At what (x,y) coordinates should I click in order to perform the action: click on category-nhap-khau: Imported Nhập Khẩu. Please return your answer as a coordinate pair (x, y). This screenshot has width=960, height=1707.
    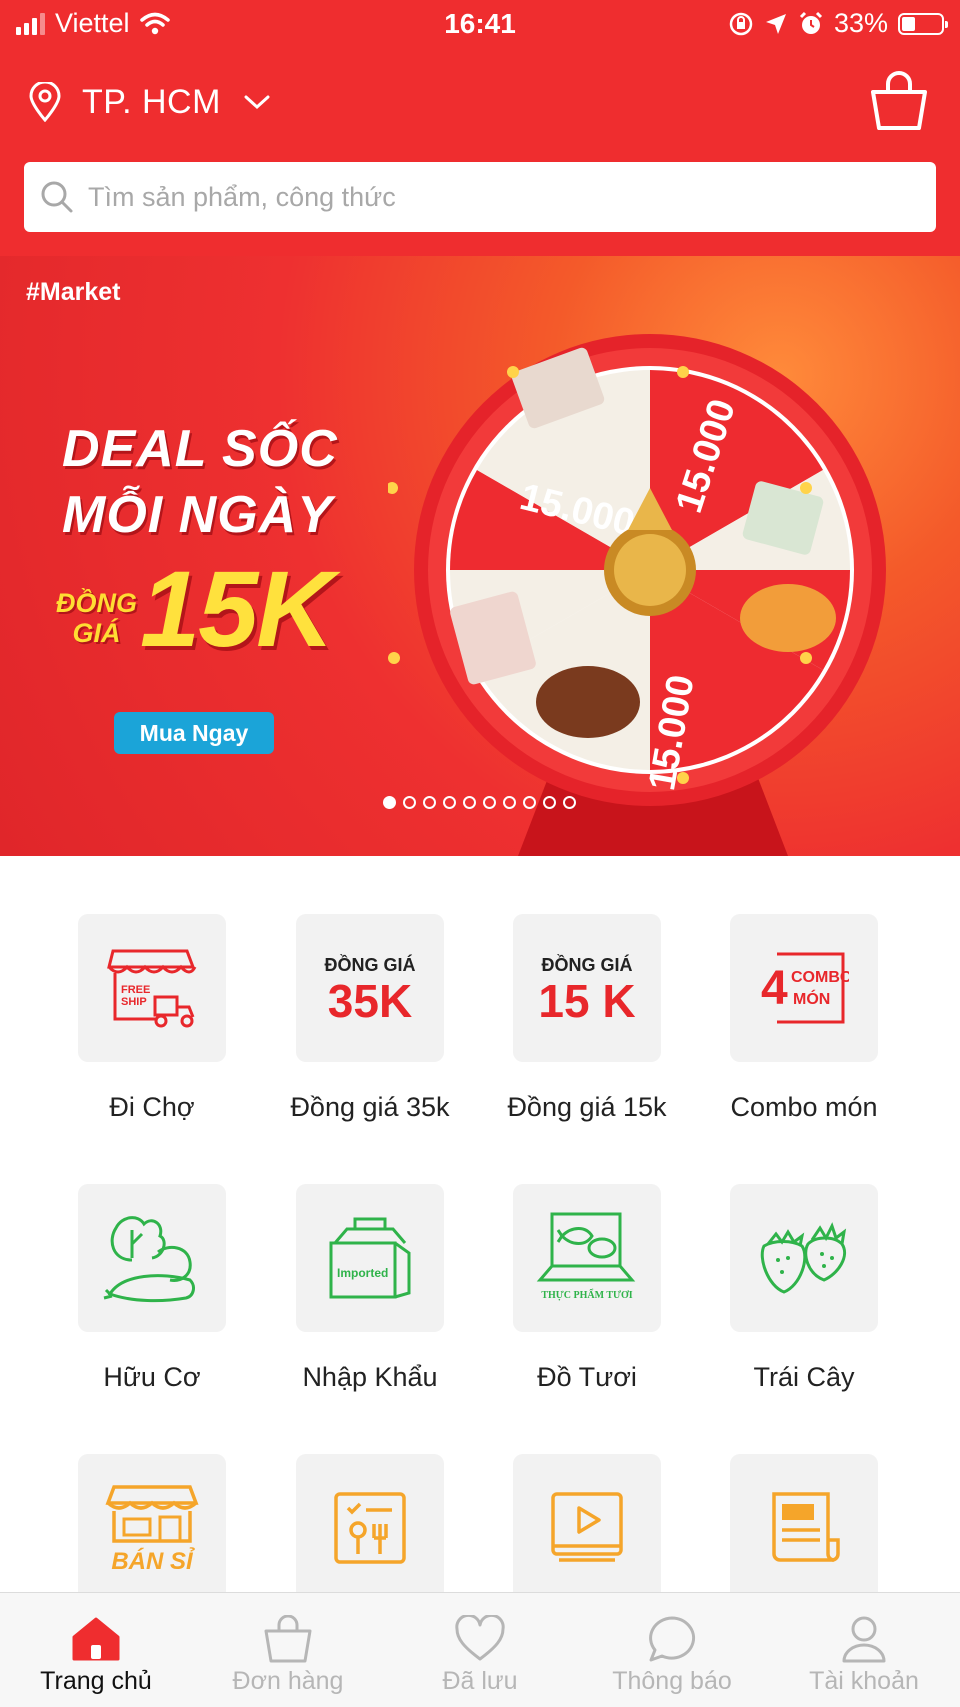
    Looking at the image, I should click on (370, 1288).